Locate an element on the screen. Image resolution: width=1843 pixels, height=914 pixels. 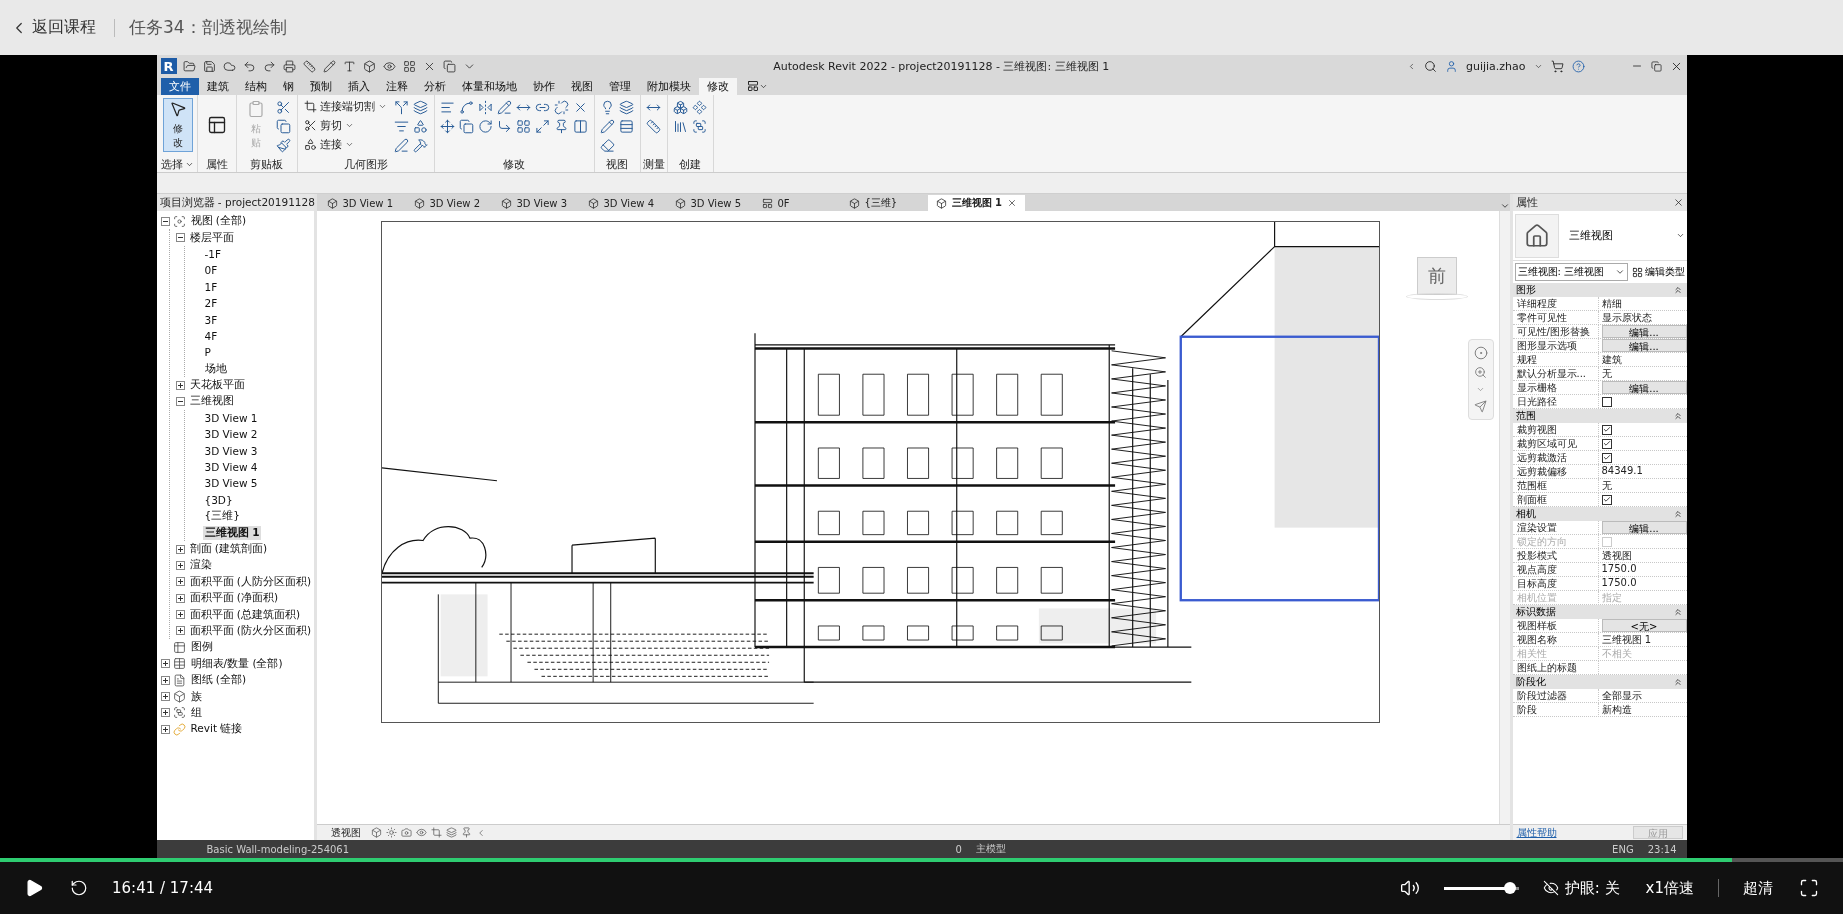
pencil-icon is located at coordinates (504, 107).